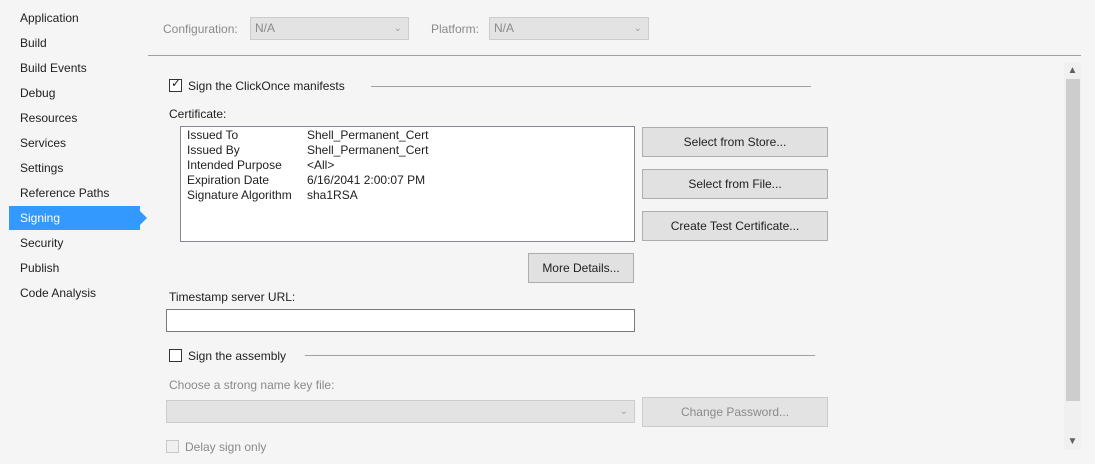 The height and width of the screenshot is (464, 1095). I want to click on chevron-up-icon: ▲, so click(1072, 70).